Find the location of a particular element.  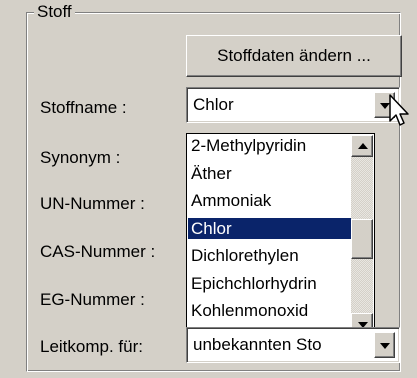

dropdown-item: Dichlorethylen is located at coordinates (269, 255).